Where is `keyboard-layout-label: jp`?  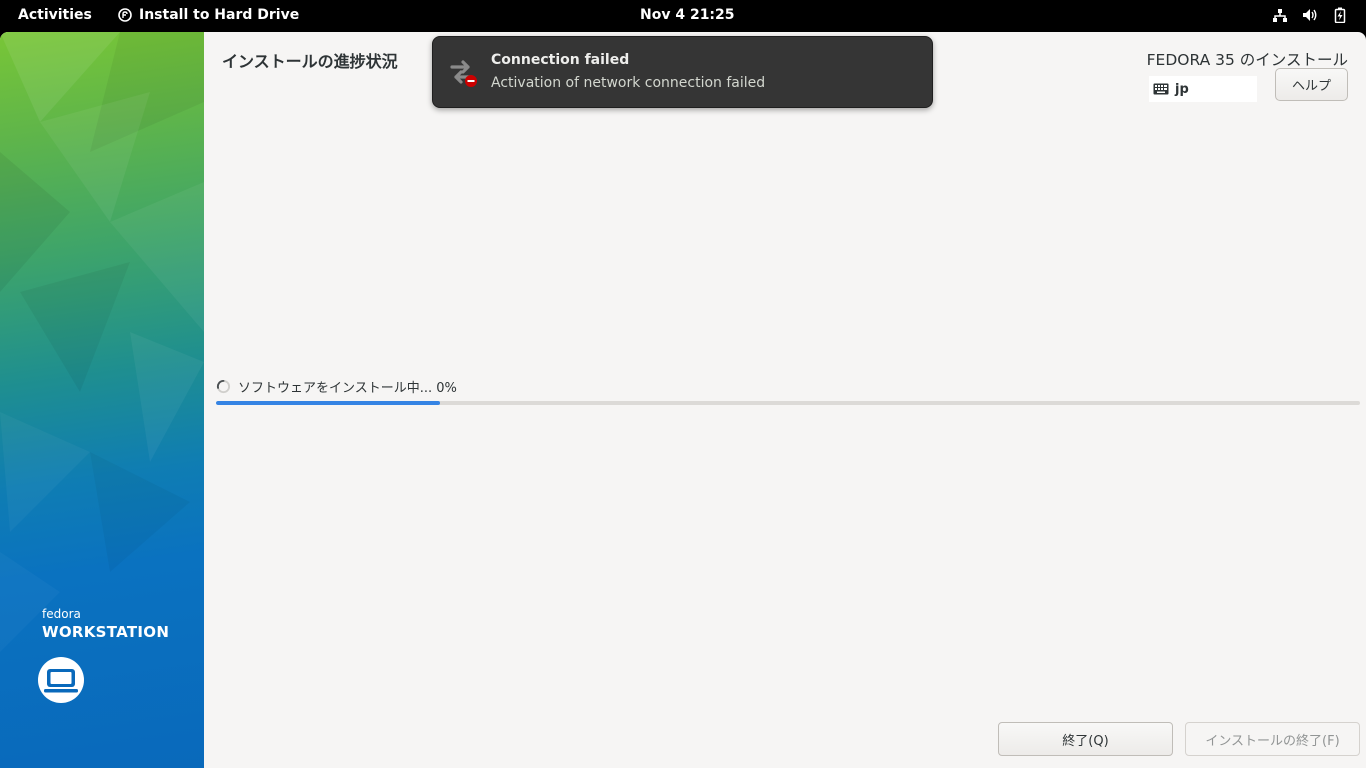 keyboard-layout-label: jp is located at coordinates (1182, 89).